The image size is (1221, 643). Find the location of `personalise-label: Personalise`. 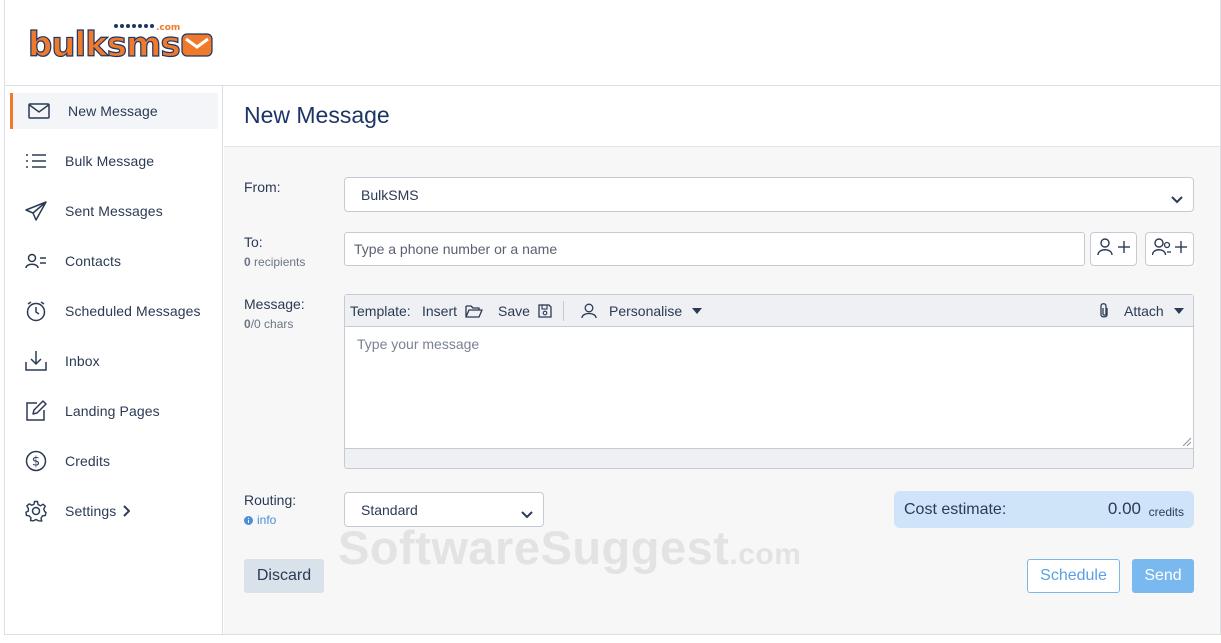

personalise-label: Personalise is located at coordinates (646, 311).